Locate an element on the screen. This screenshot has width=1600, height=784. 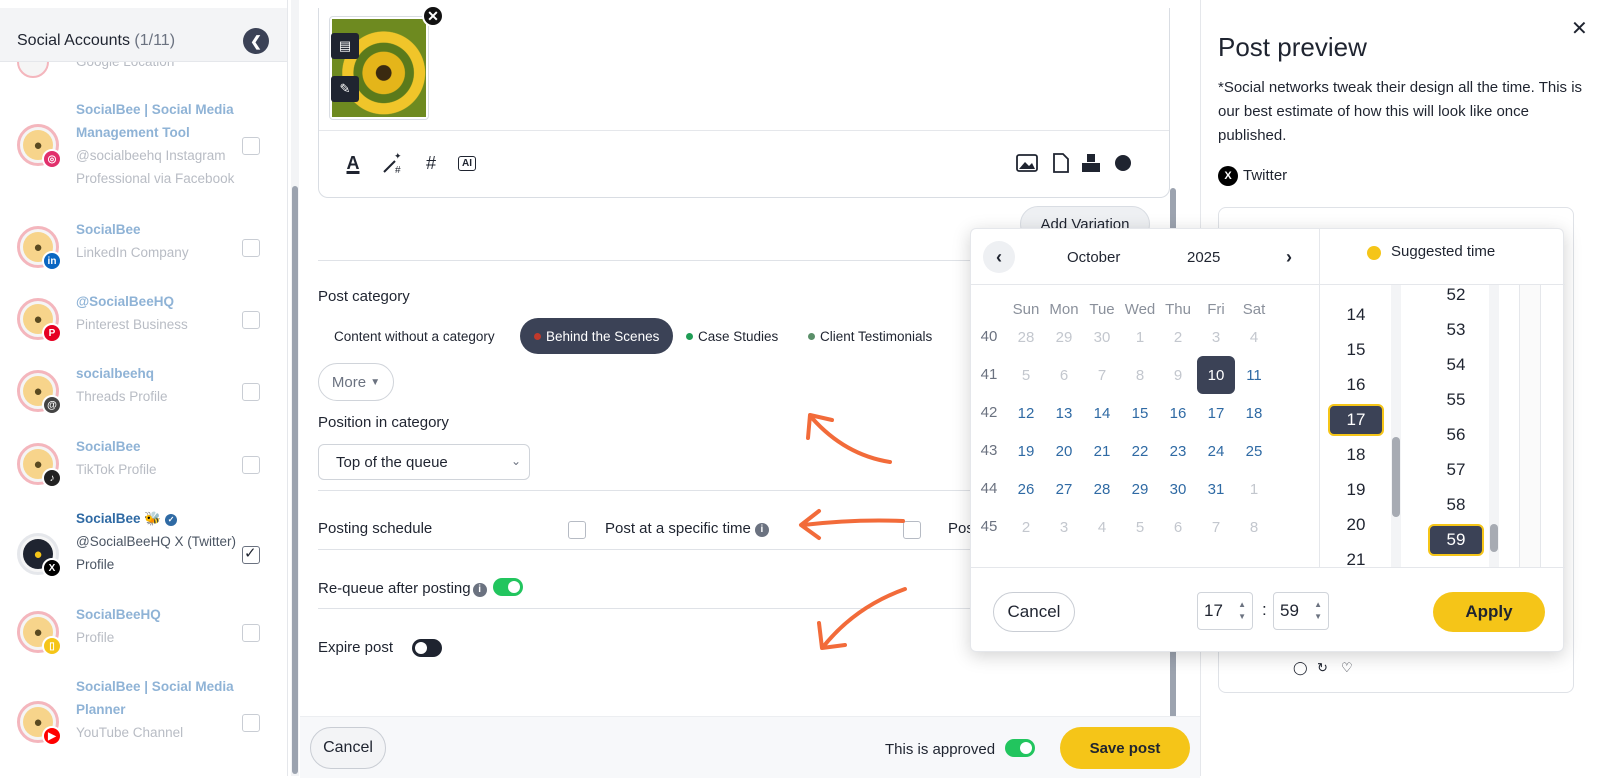
cancel-button: Cancel is located at coordinates (348, 748).